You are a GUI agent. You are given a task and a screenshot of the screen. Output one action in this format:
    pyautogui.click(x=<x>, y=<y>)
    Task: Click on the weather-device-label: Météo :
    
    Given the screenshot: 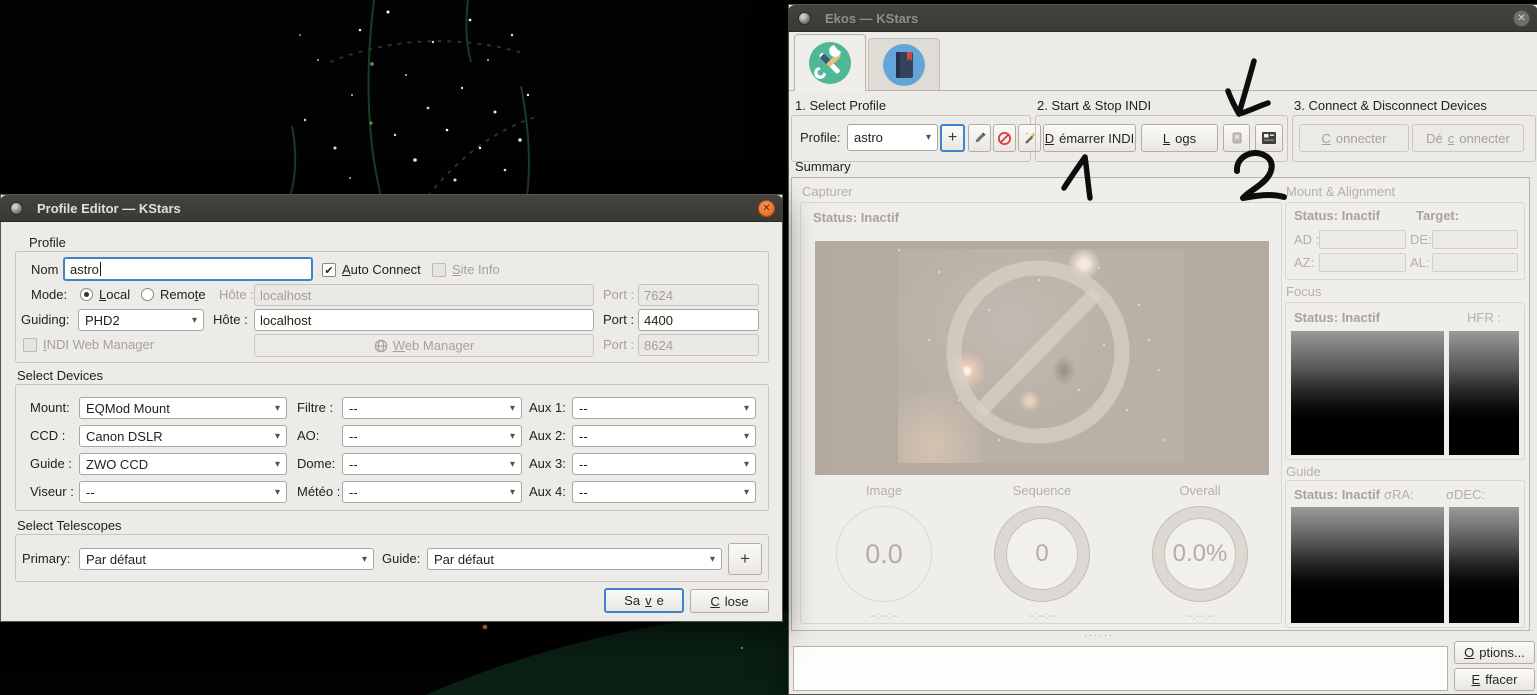 What is the action you would take?
    pyautogui.click(x=319, y=491)
    